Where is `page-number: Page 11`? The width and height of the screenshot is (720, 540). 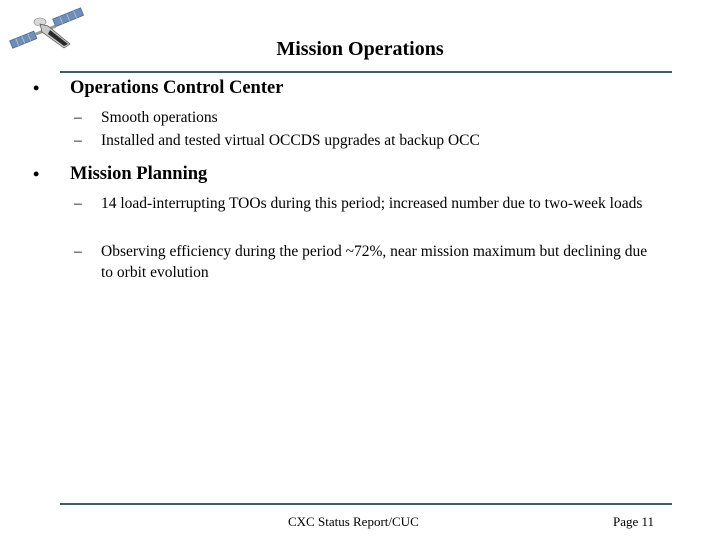
page-number: Page 11 is located at coordinates (634, 521).